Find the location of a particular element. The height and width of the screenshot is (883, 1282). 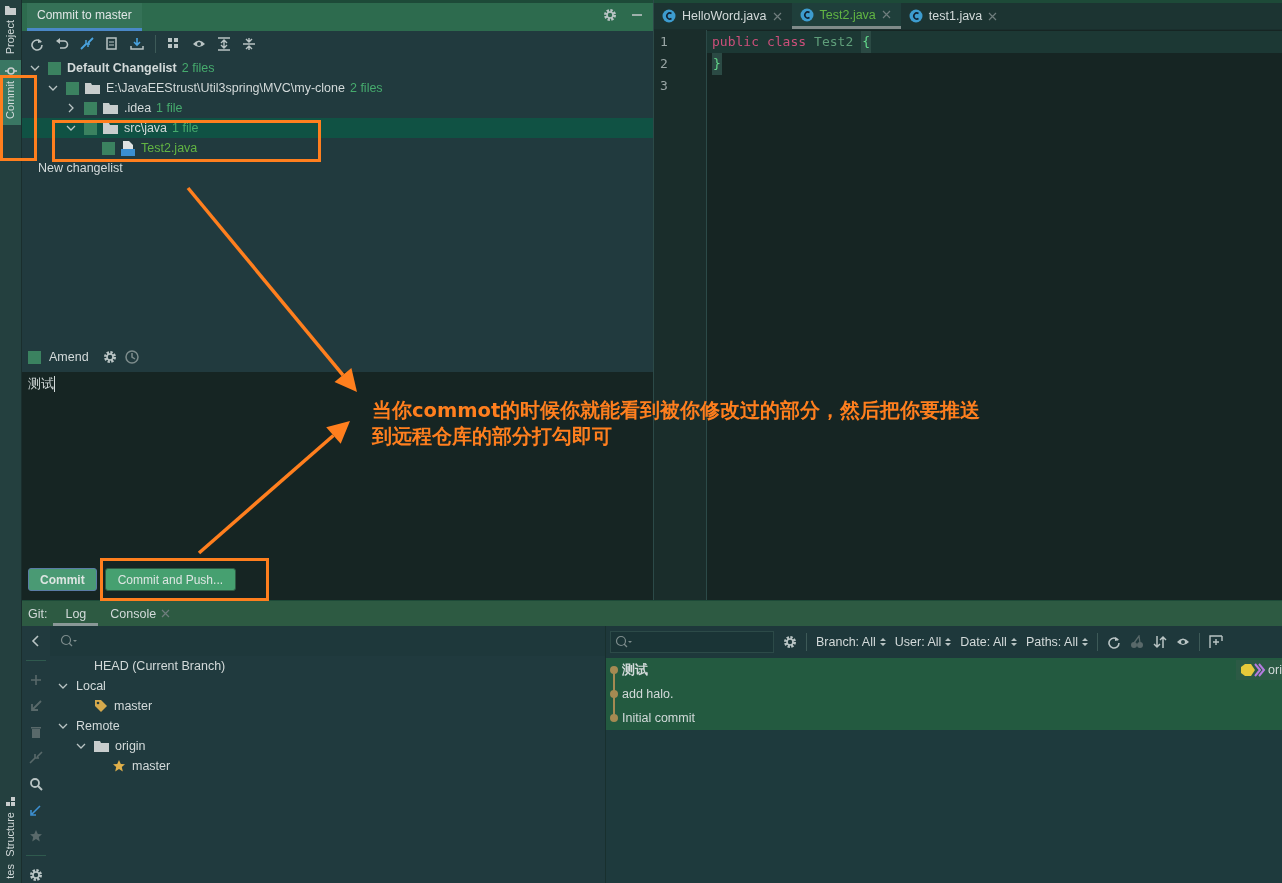

tool-window-tab: Project is located at coordinates (10, 30).